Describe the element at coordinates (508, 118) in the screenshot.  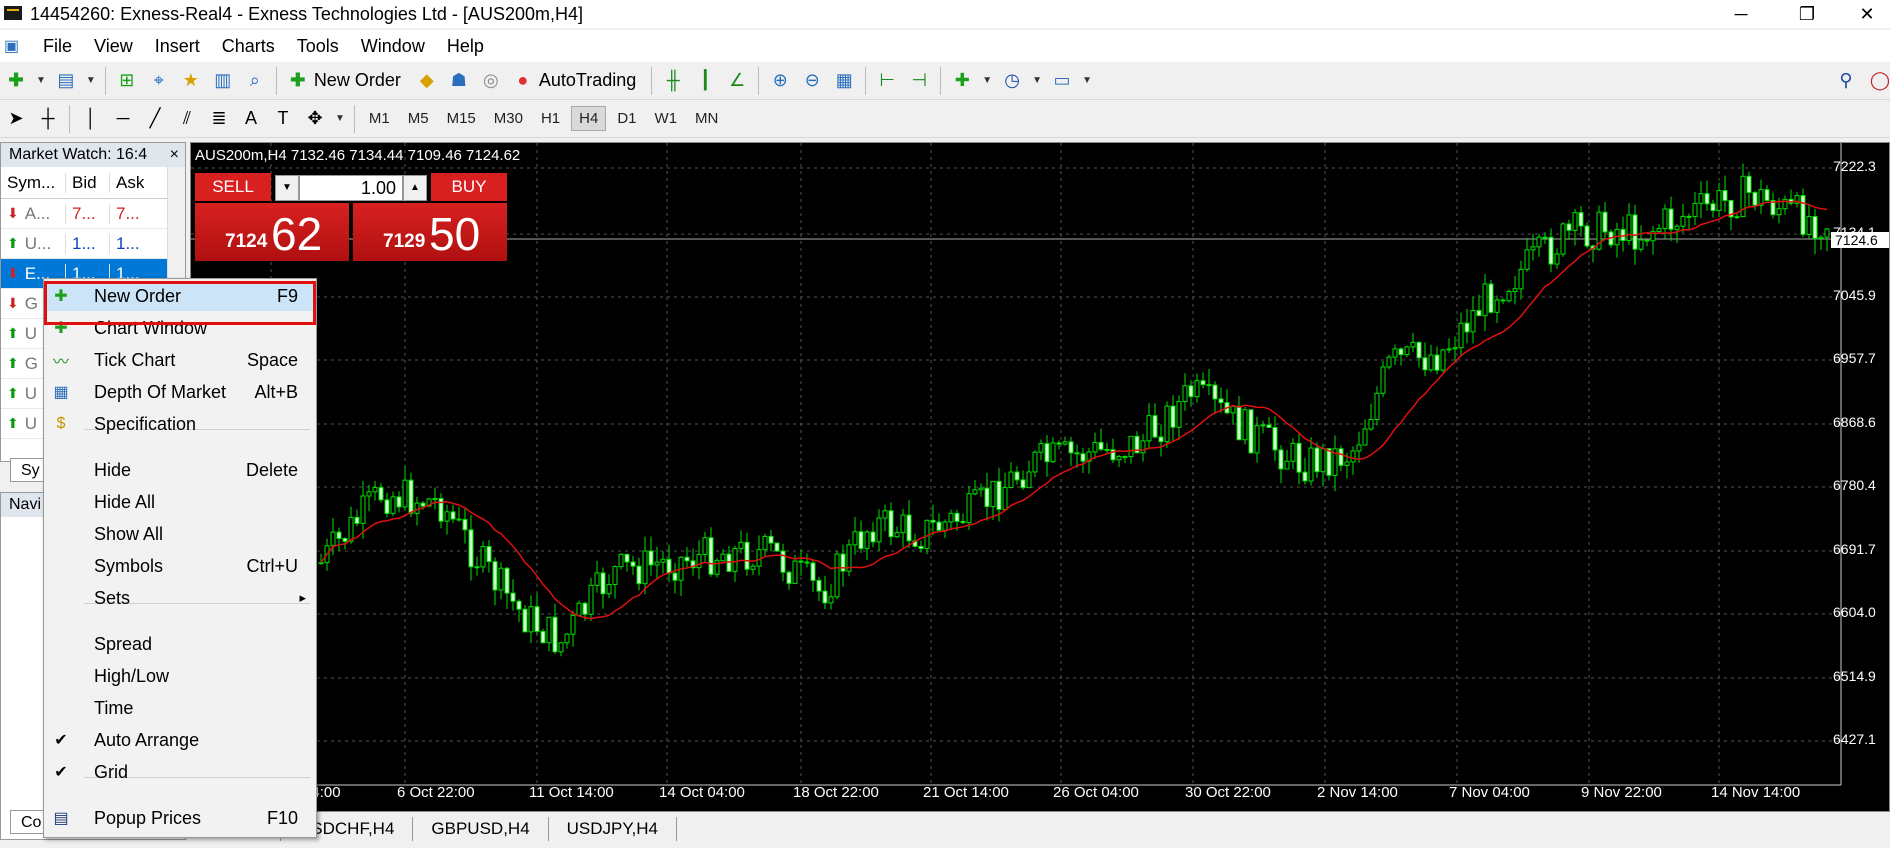
I see `timeframe-m30: M30` at that location.